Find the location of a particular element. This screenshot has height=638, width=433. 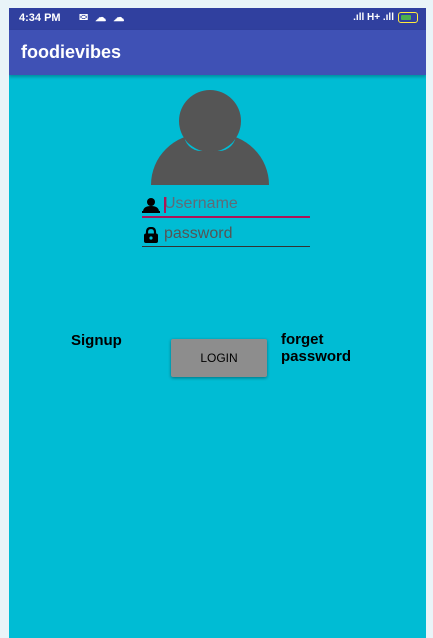

username-input is located at coordinates (236, 204).